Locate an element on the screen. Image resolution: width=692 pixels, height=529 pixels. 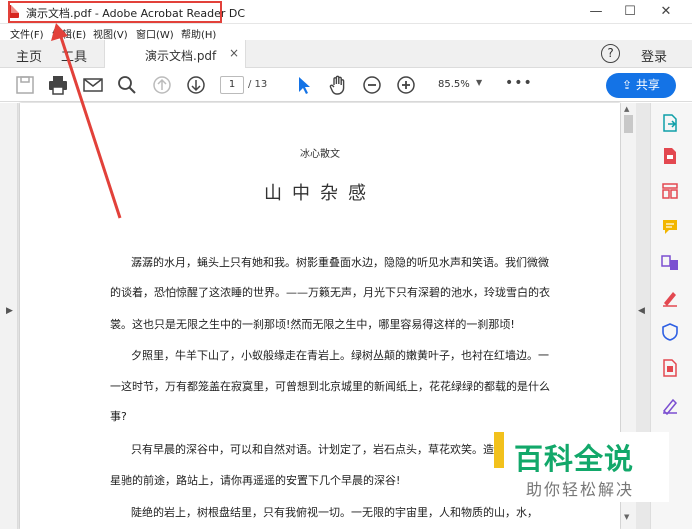
organize-pages-icon is located at coordinates (670, 191).